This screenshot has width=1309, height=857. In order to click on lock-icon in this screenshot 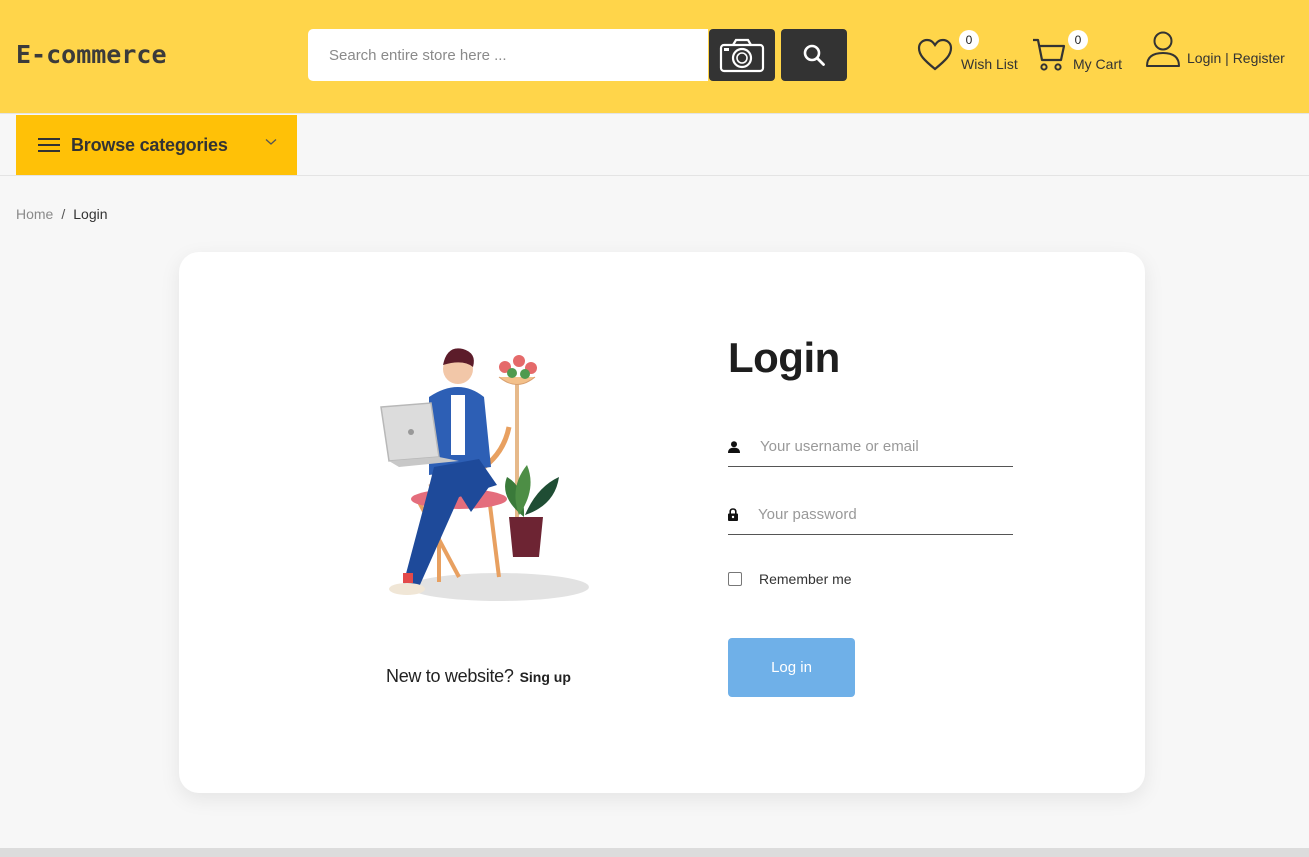, I will do `click(733, 514)`.